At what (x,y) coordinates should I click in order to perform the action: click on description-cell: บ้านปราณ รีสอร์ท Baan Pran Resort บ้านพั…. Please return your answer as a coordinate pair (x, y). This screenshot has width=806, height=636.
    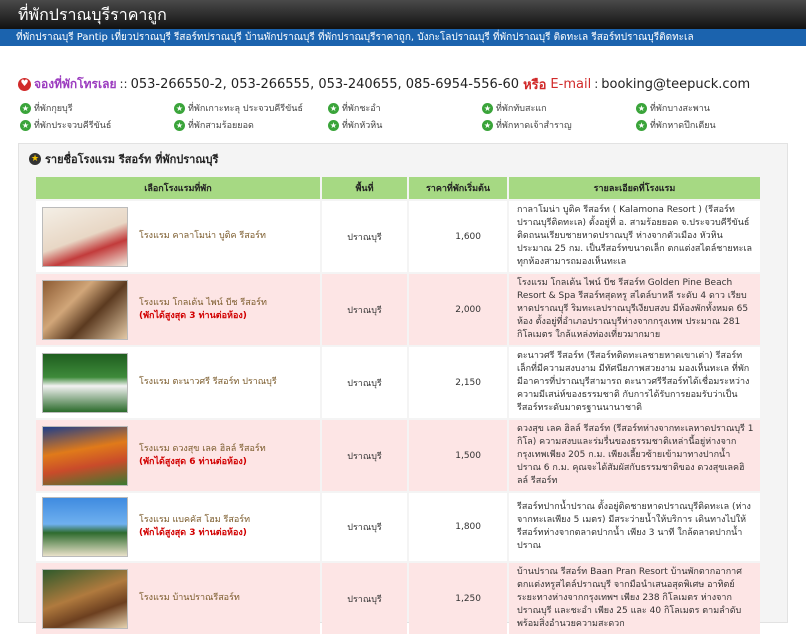
    Looking at the image, I should click on (634, 598).